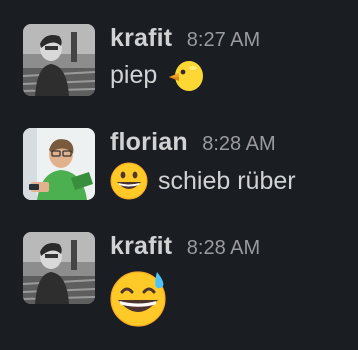 Image resolution: width=358 pixels, height=350 pixels. I want to click on message-text: schieb rüber, so click(227, 180).